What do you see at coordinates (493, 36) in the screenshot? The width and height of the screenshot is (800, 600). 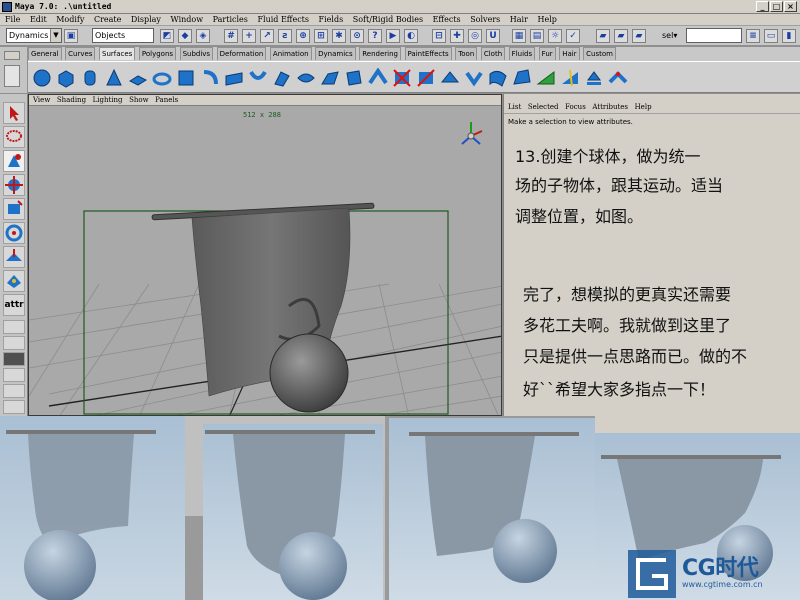 I see `magnet-icon: U` at bounding box center [493, 36].